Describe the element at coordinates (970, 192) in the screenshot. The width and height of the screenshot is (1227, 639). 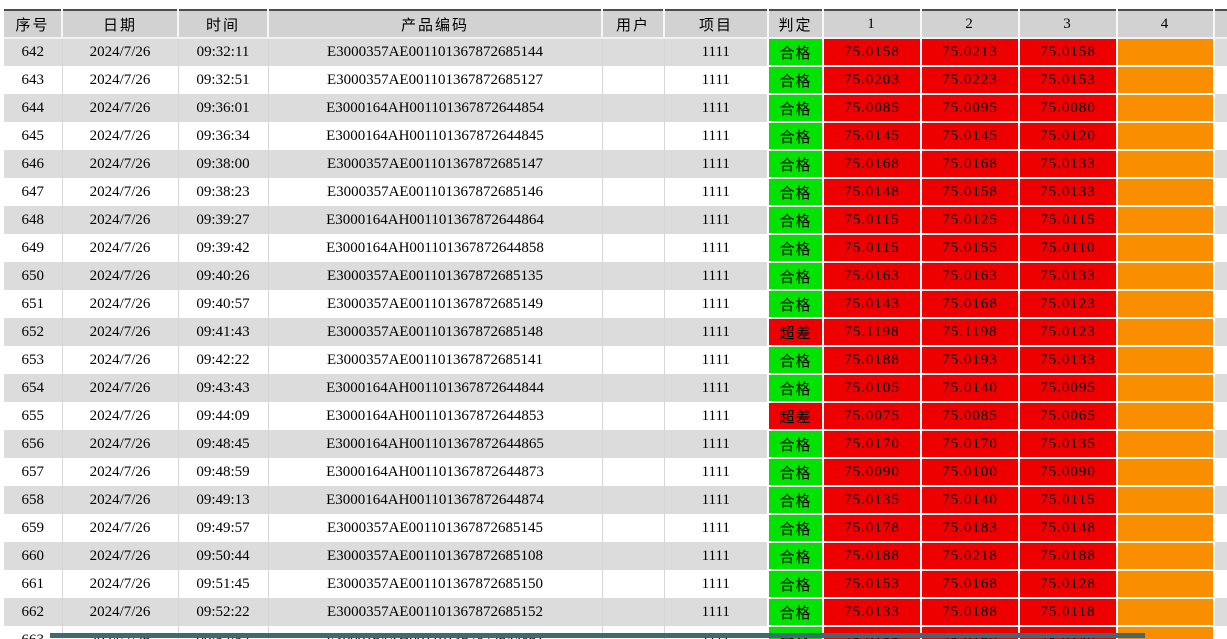
I see `cell-measure-2: 75.0158` at that location.